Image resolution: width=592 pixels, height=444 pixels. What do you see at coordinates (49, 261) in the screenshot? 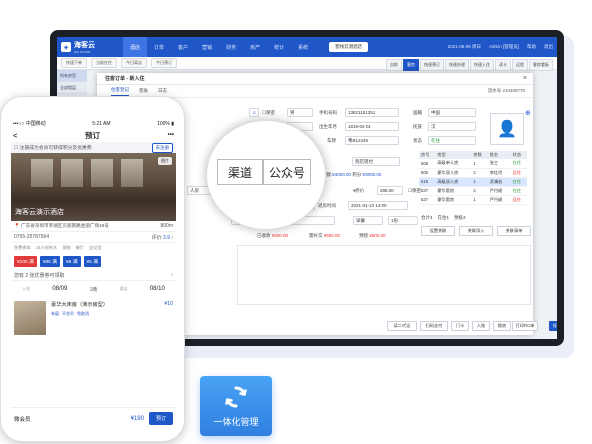
I see `coupon-item: ¥86 满` at bounding box center [49, 261].